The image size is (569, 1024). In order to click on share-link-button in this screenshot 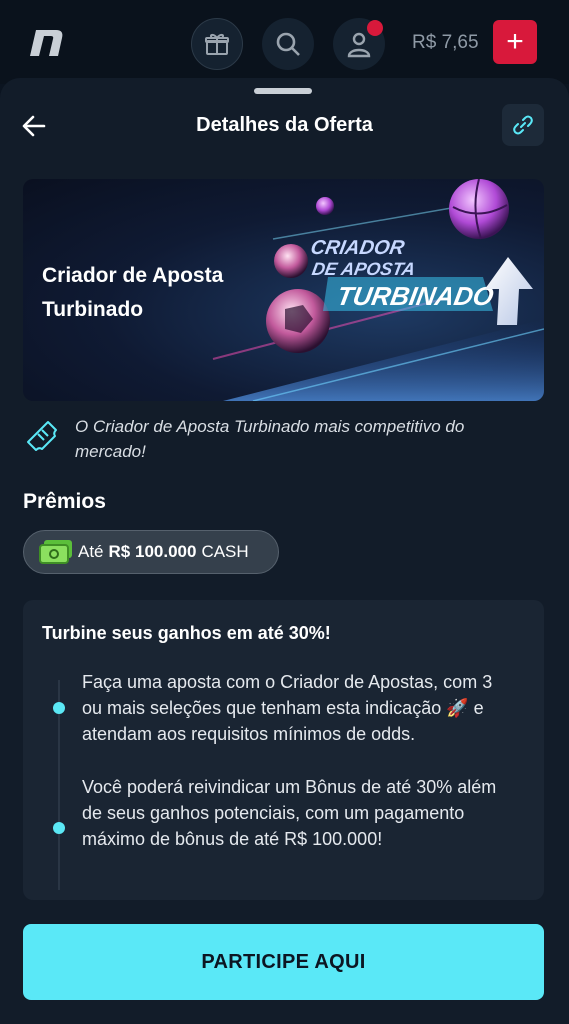, I will do `click(523, 125)`.